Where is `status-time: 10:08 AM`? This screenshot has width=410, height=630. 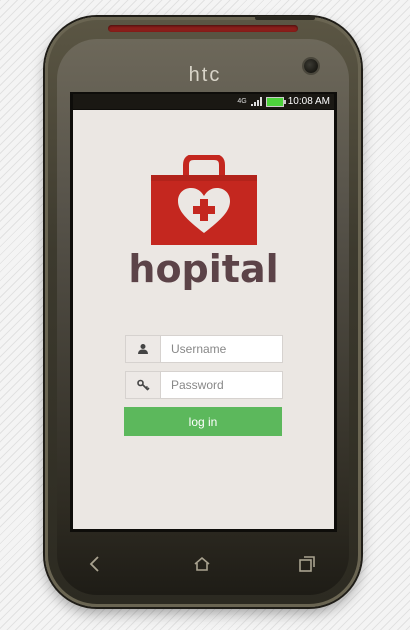
status-time: 10:08 AM is located at coordinates (308, 101).